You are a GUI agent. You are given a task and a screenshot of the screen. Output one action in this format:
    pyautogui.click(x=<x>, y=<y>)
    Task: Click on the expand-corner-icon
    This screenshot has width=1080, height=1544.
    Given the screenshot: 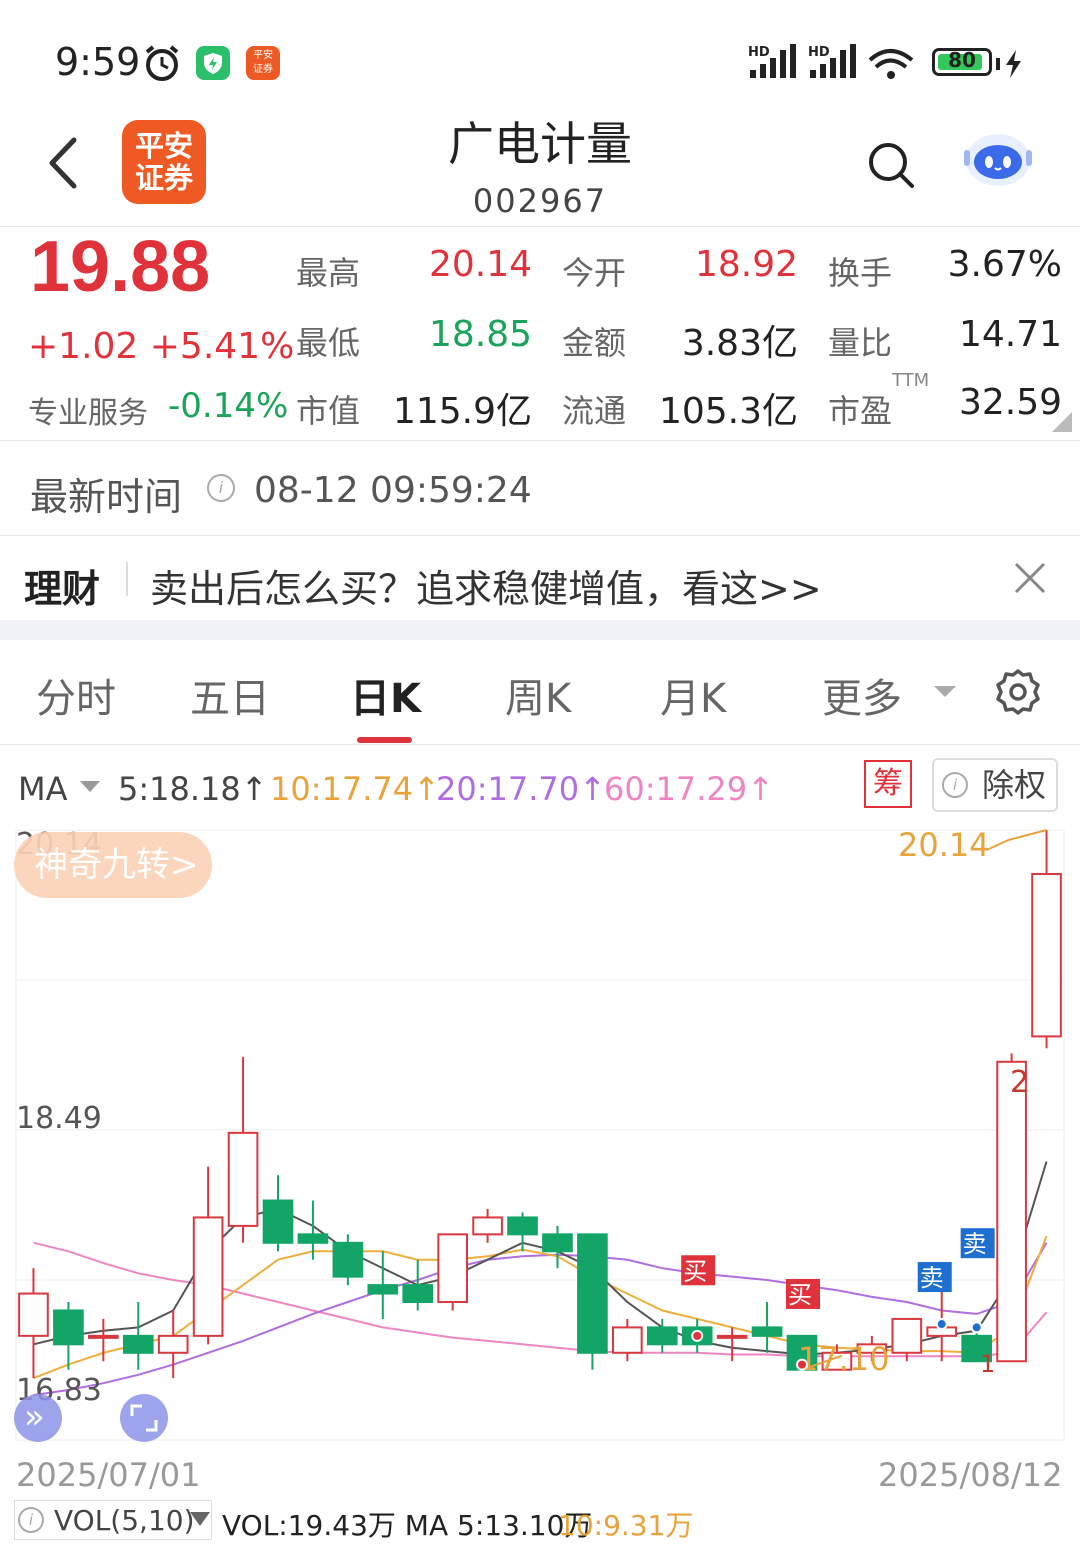 What is the action you would take?
    pyautogui.click(x=1062, y=422)
    